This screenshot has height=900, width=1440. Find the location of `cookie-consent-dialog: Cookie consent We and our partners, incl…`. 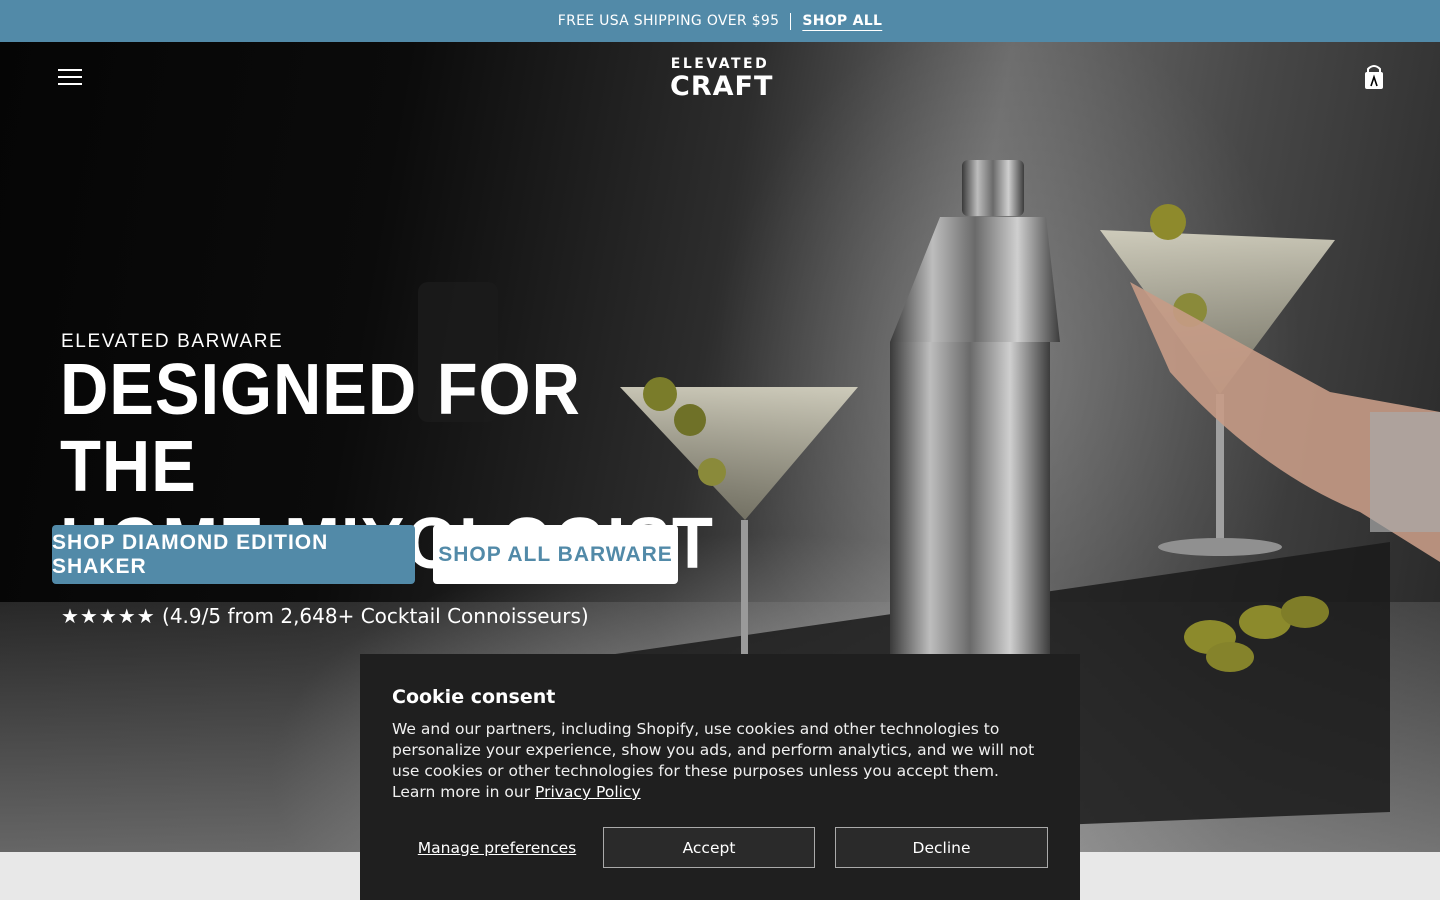

cookie-consent-dialog: Cookie consent We and our partners, incl… is located at coordinates (720, 777).